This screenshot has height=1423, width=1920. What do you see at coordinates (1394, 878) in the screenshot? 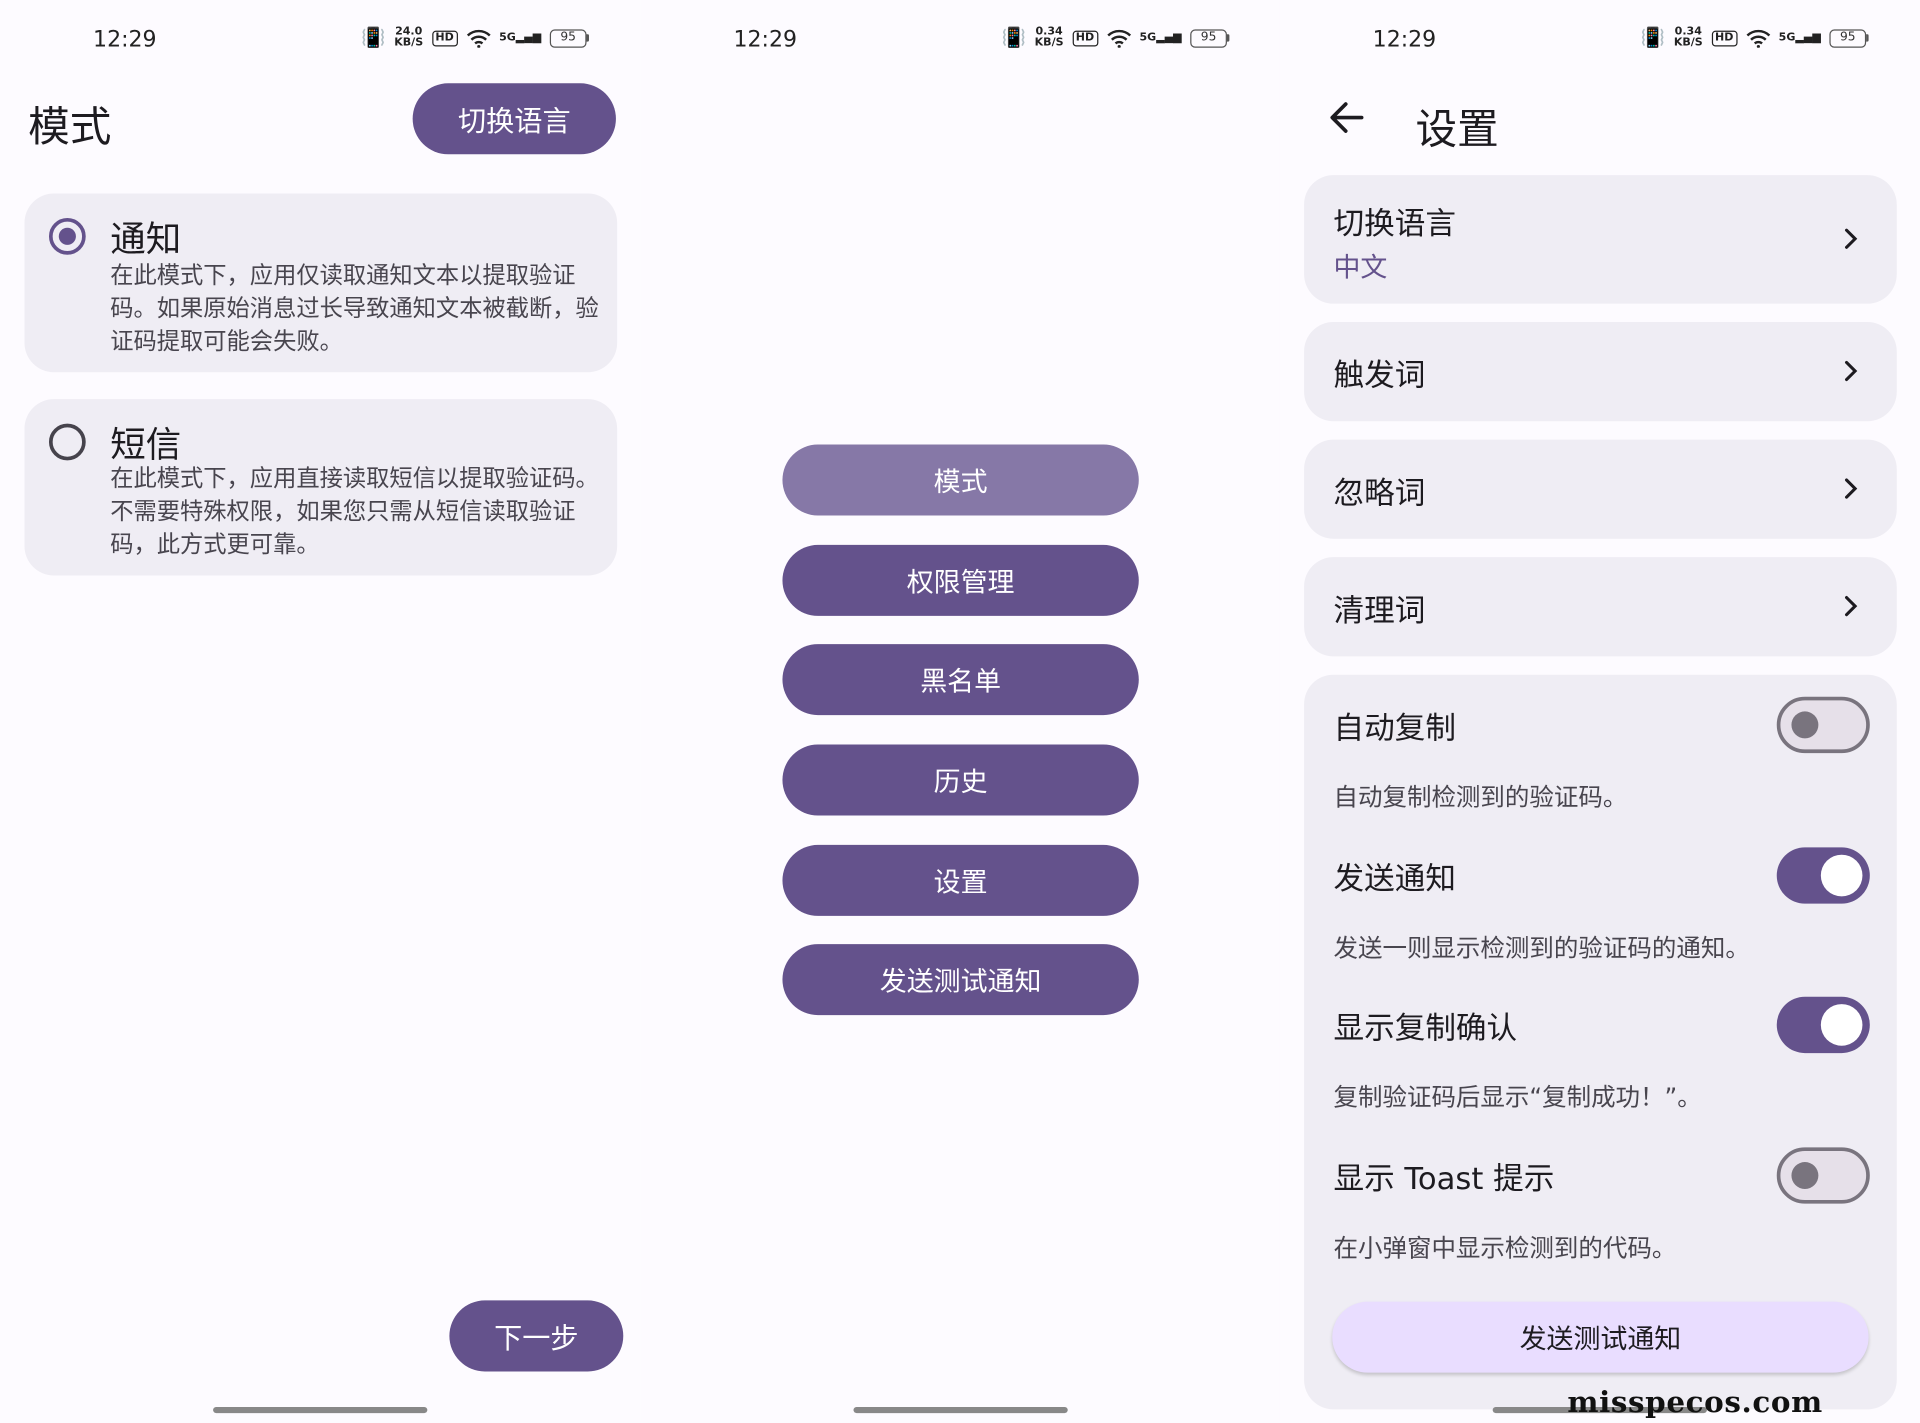
I see `toggle-title: 发送通知` at bounding box center [1394, 878].